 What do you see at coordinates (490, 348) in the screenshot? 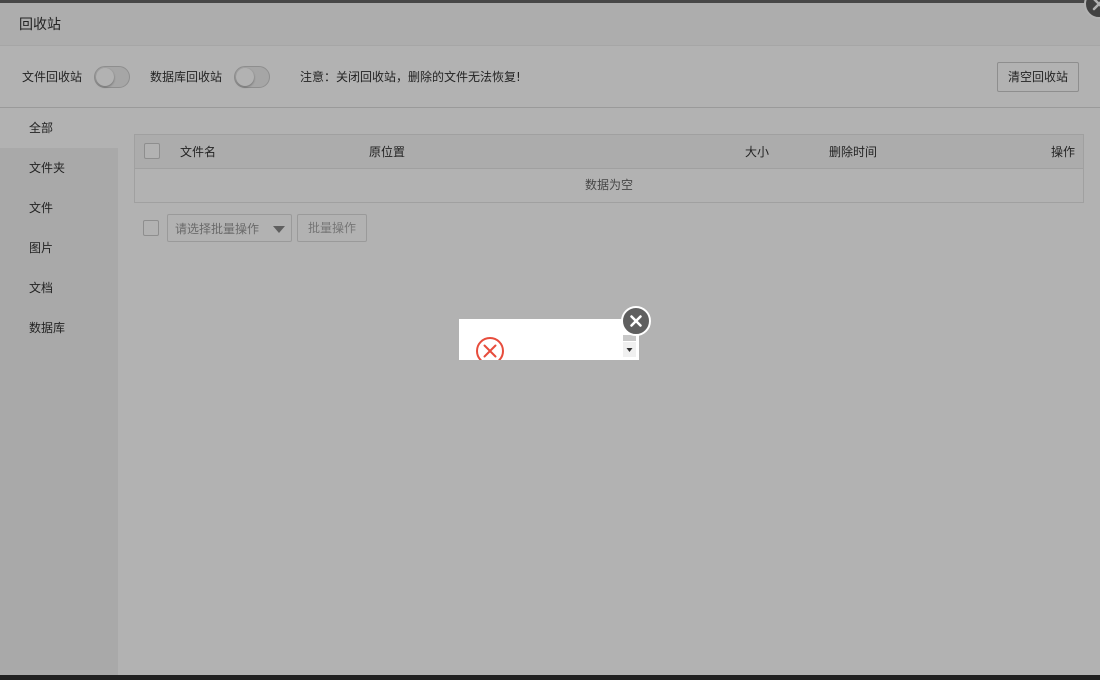
I see `error-circle-icon` at bounding box center [490, 348].